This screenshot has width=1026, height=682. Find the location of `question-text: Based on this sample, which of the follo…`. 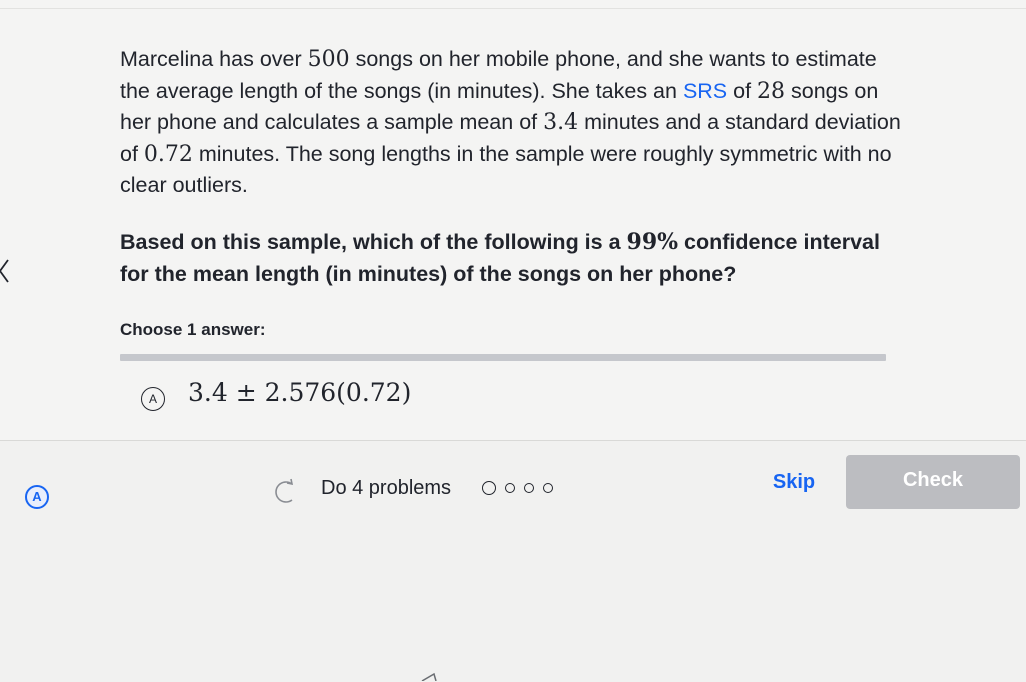

question-text: Based on this sample, which of the follo… is located at coordinates (515, 258).